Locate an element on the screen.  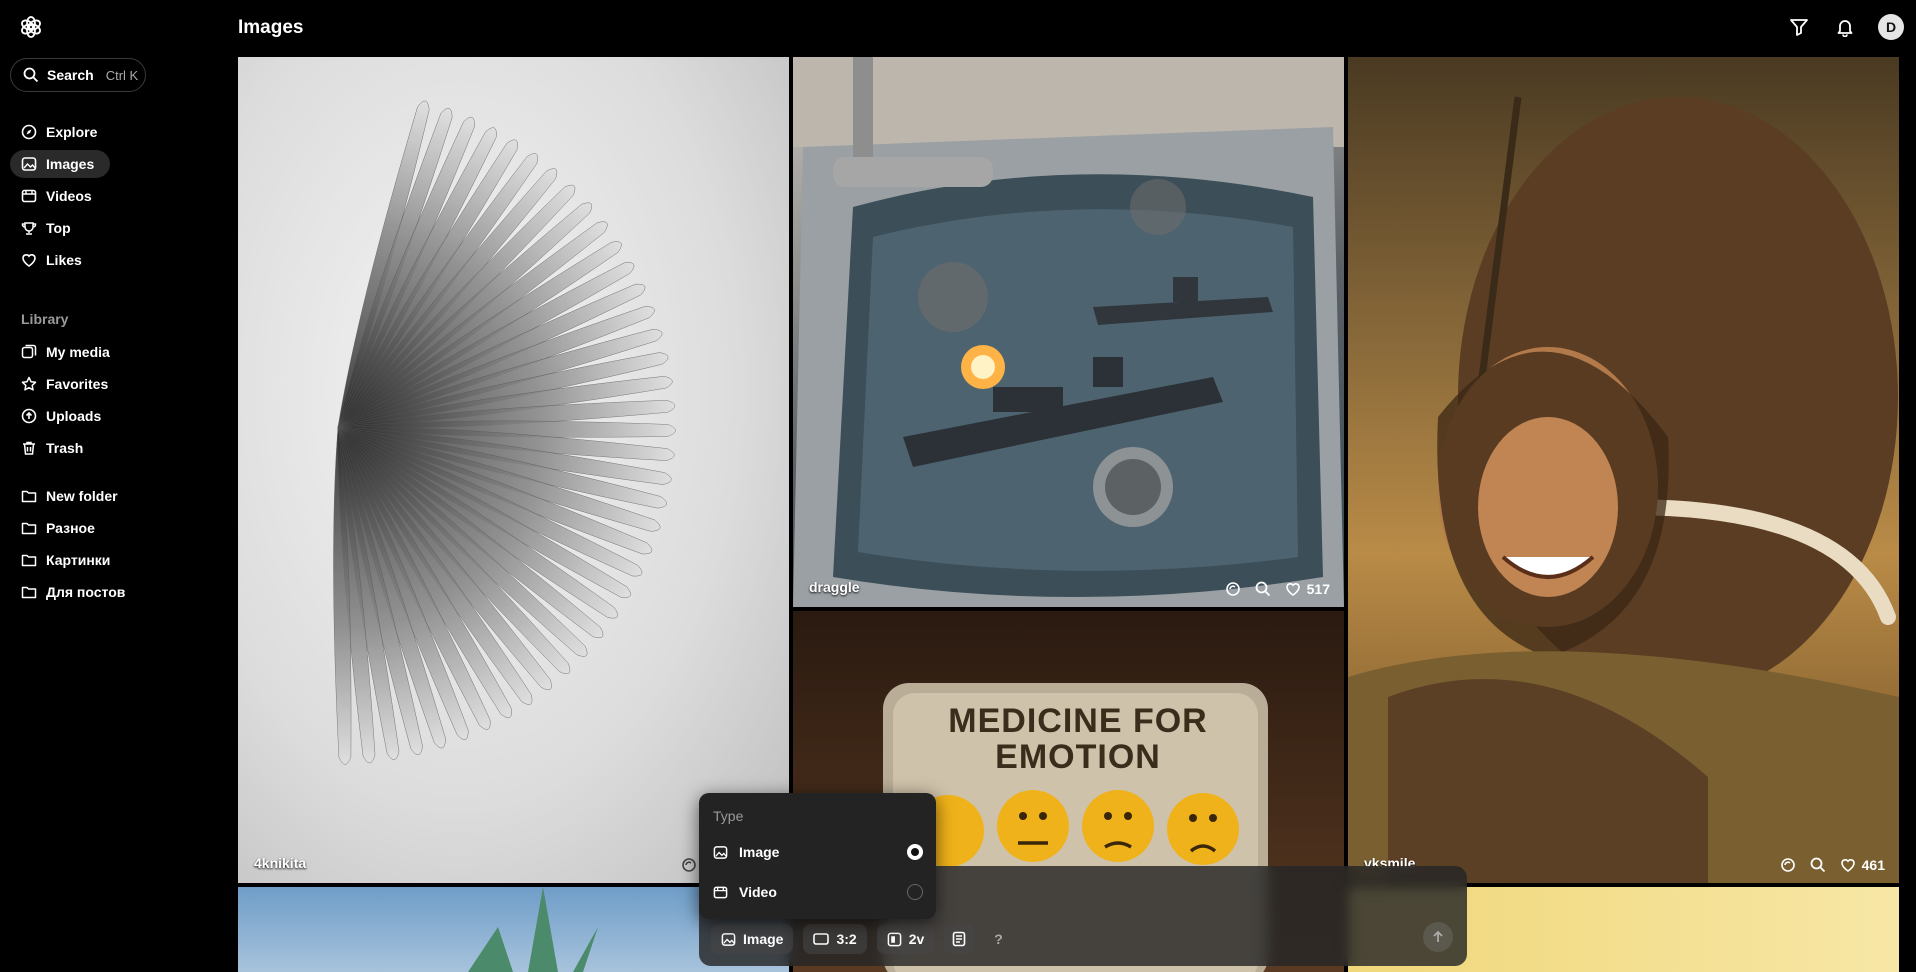
avatar: D is located at coordinates (1891, 27).